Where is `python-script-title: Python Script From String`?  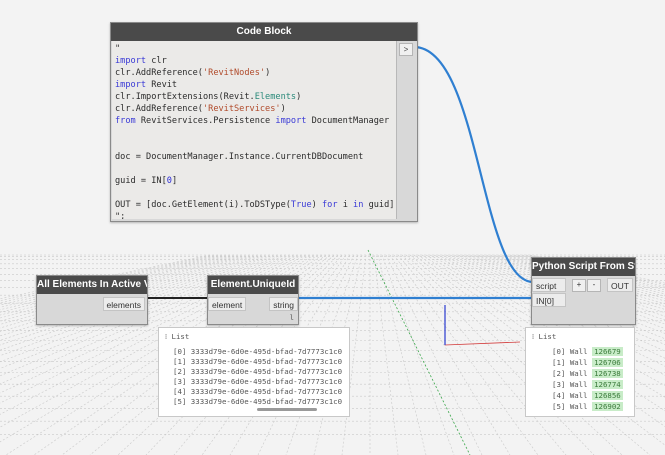 python-script-title: Python Script From String is located at coordinates (583, 267).